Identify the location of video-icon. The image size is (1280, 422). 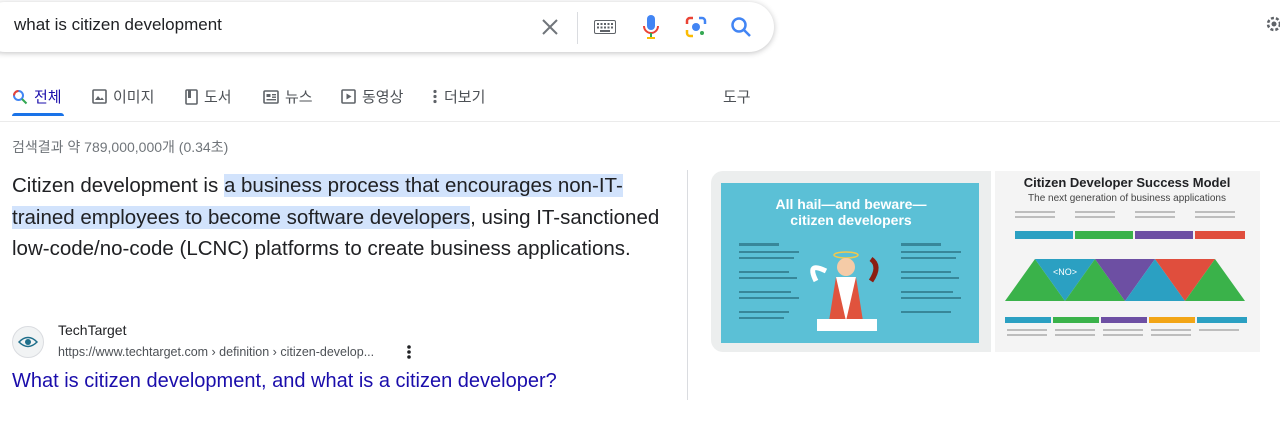
(348, 96).